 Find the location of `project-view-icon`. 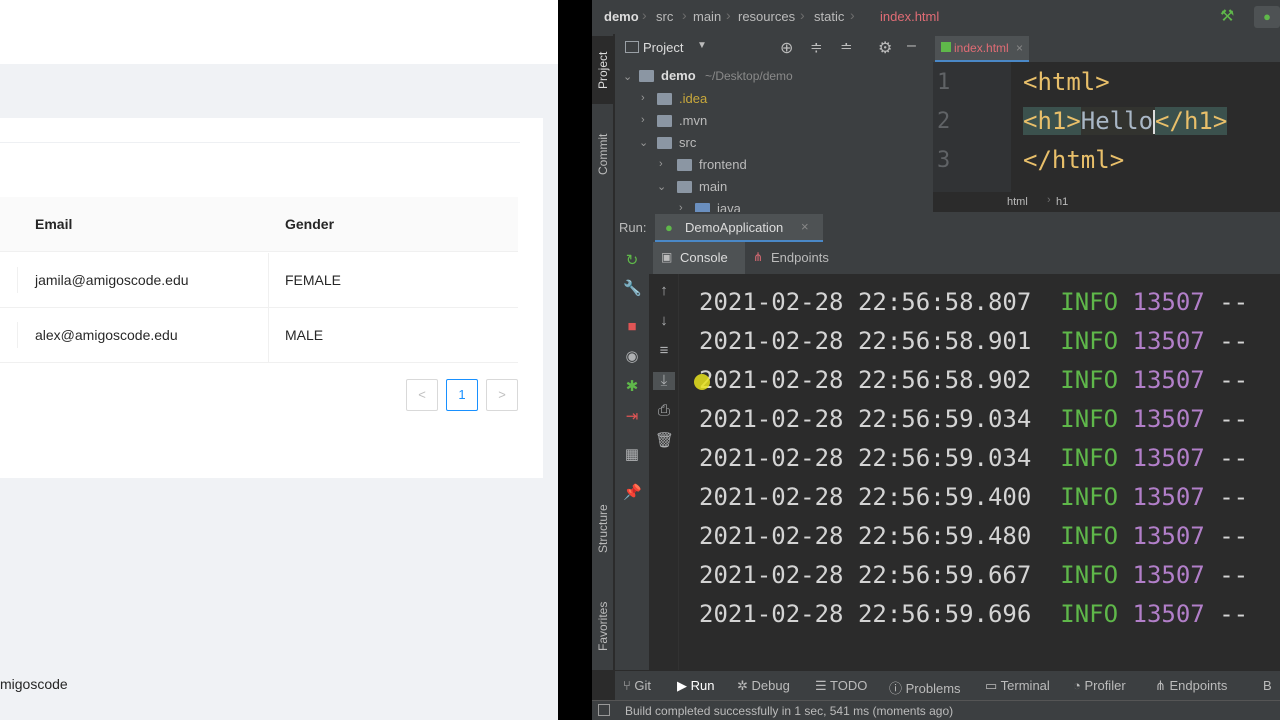

project-view-icon is located at coordinates (632, 47).